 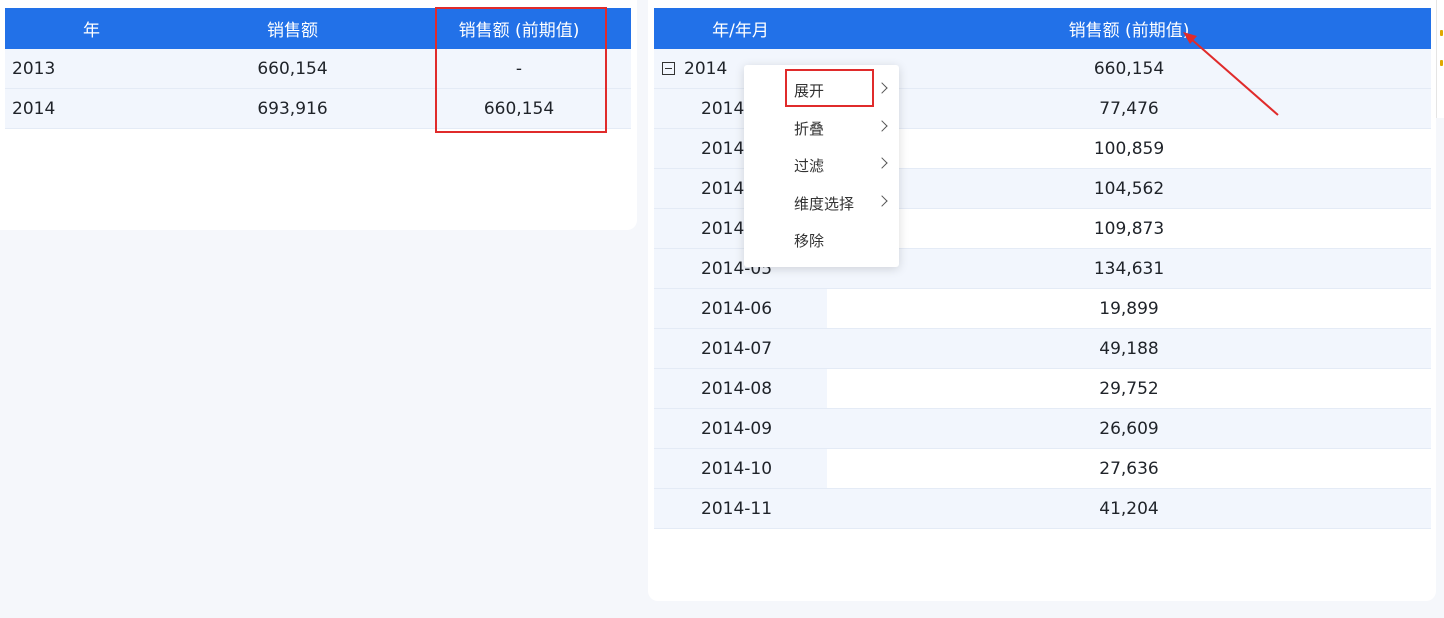 What do you see at coordinates (1231, 74) in the screenshot?
I see `annotation-arrow` at bounding box center [1231, 74].